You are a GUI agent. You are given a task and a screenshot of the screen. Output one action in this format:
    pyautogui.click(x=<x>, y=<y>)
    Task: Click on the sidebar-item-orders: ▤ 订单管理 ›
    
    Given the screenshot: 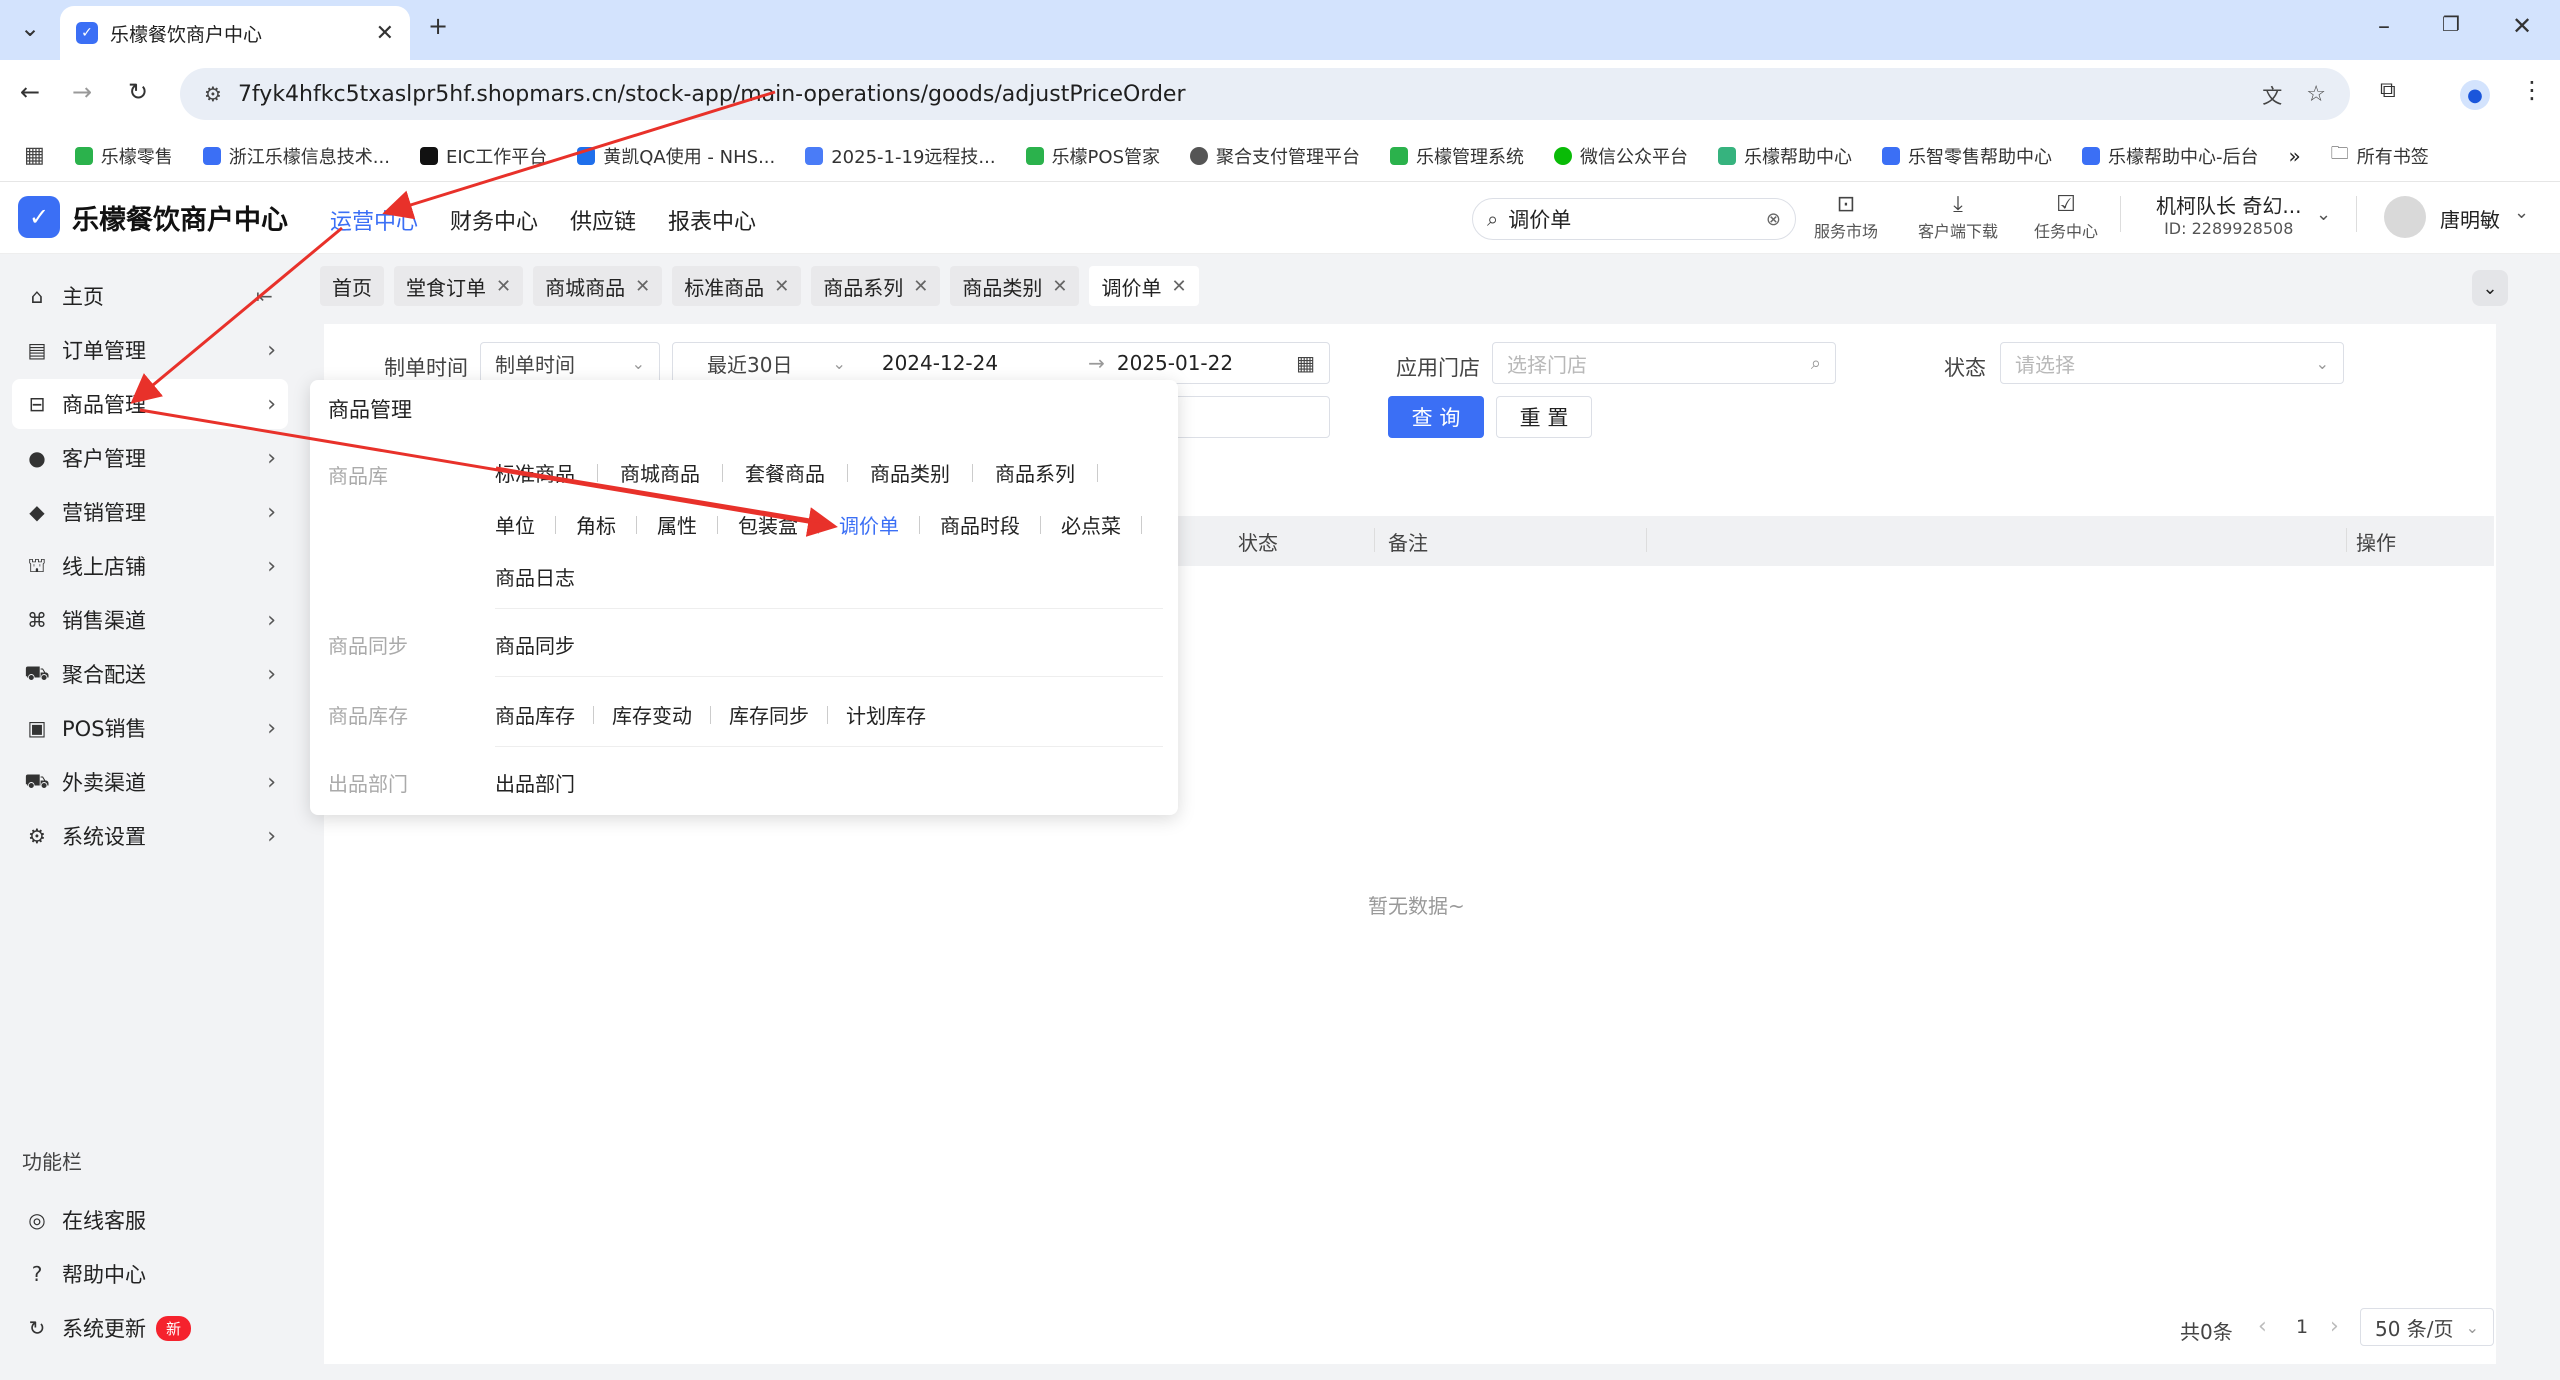 What is the action you would take?
    pyautogui.click(x=150, y=350)
    